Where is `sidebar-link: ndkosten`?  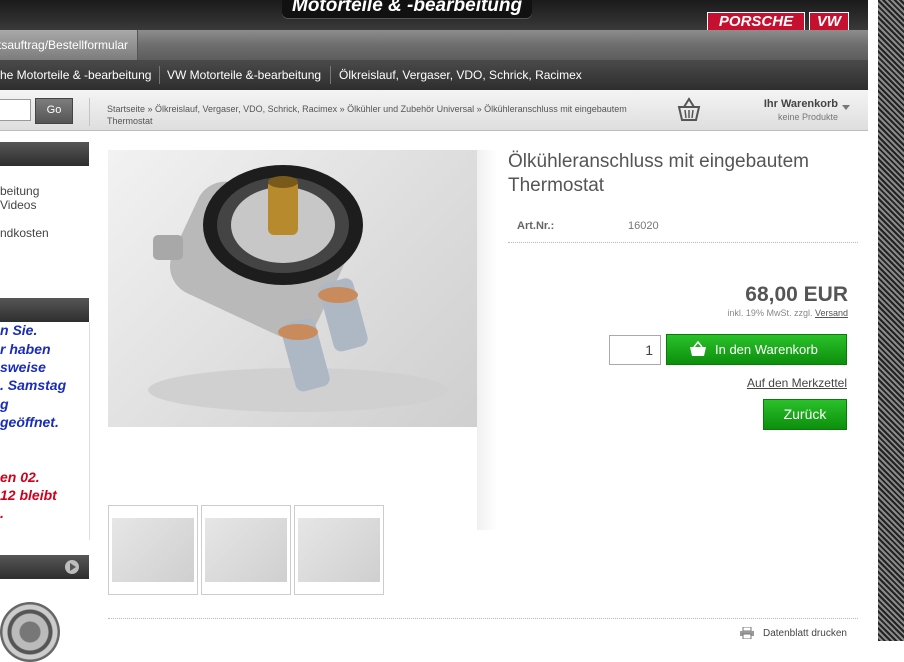 sidebar-link: ndkosten is located at coordinates (24, 233).